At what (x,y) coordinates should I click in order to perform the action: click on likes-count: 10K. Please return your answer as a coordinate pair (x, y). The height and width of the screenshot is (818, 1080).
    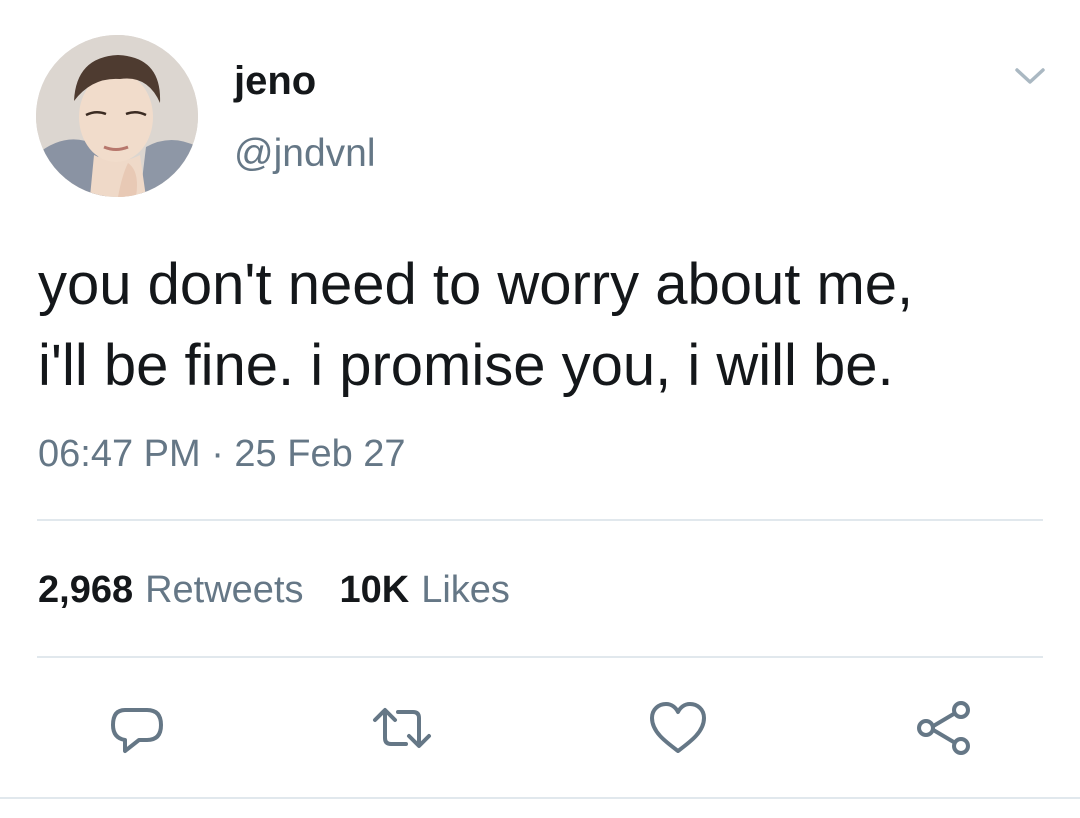
    Looking at the image, I should click on (374, 590).